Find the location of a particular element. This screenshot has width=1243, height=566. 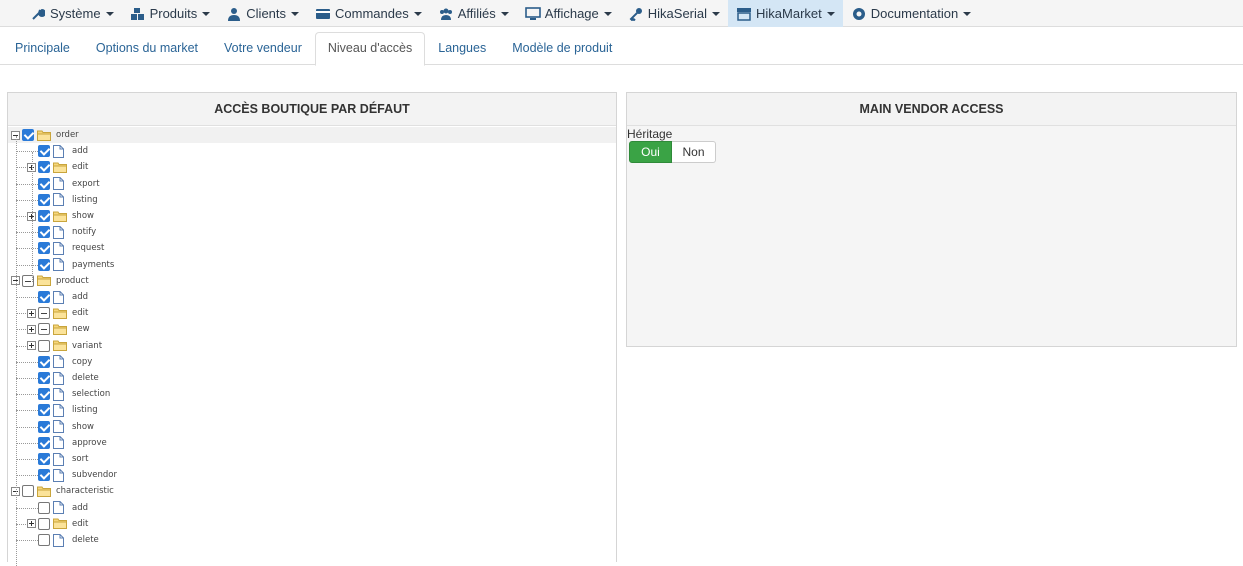

node-label: characteristic is located at coordinates (85, 491).